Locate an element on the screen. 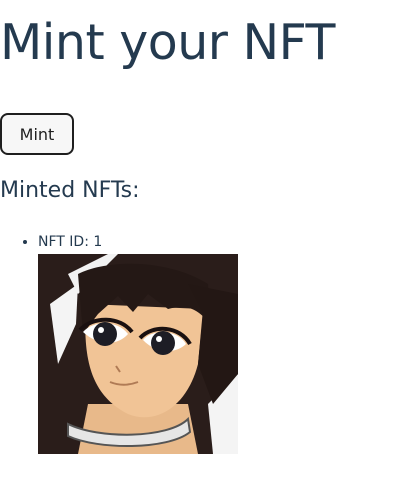 The width and height of the screenshot is (415, 499). minted-nfts-heading: Minted NFTs: is located at coordinates (70, 190).